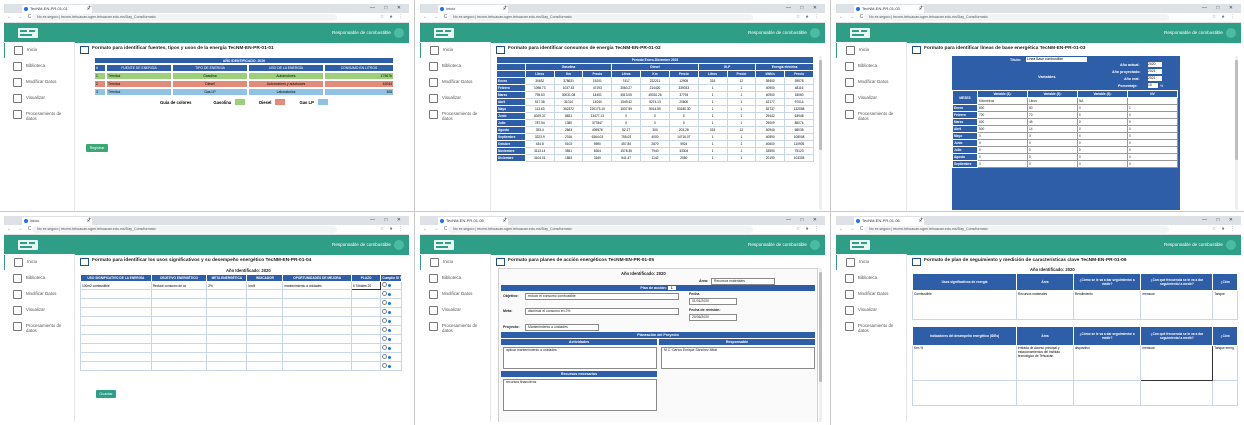 This screenshot has height=425, width=1244. I want to click on table-cell: 12, so click(741, 130).